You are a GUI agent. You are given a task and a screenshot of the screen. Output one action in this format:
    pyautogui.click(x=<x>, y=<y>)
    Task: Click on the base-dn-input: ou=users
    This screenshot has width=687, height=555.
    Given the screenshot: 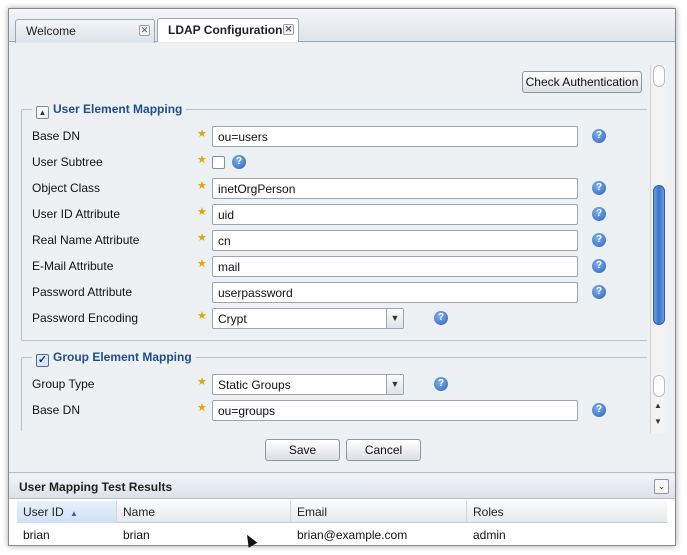 What is the action you would take?
    pyautogui.click(x=395, y=136)
    